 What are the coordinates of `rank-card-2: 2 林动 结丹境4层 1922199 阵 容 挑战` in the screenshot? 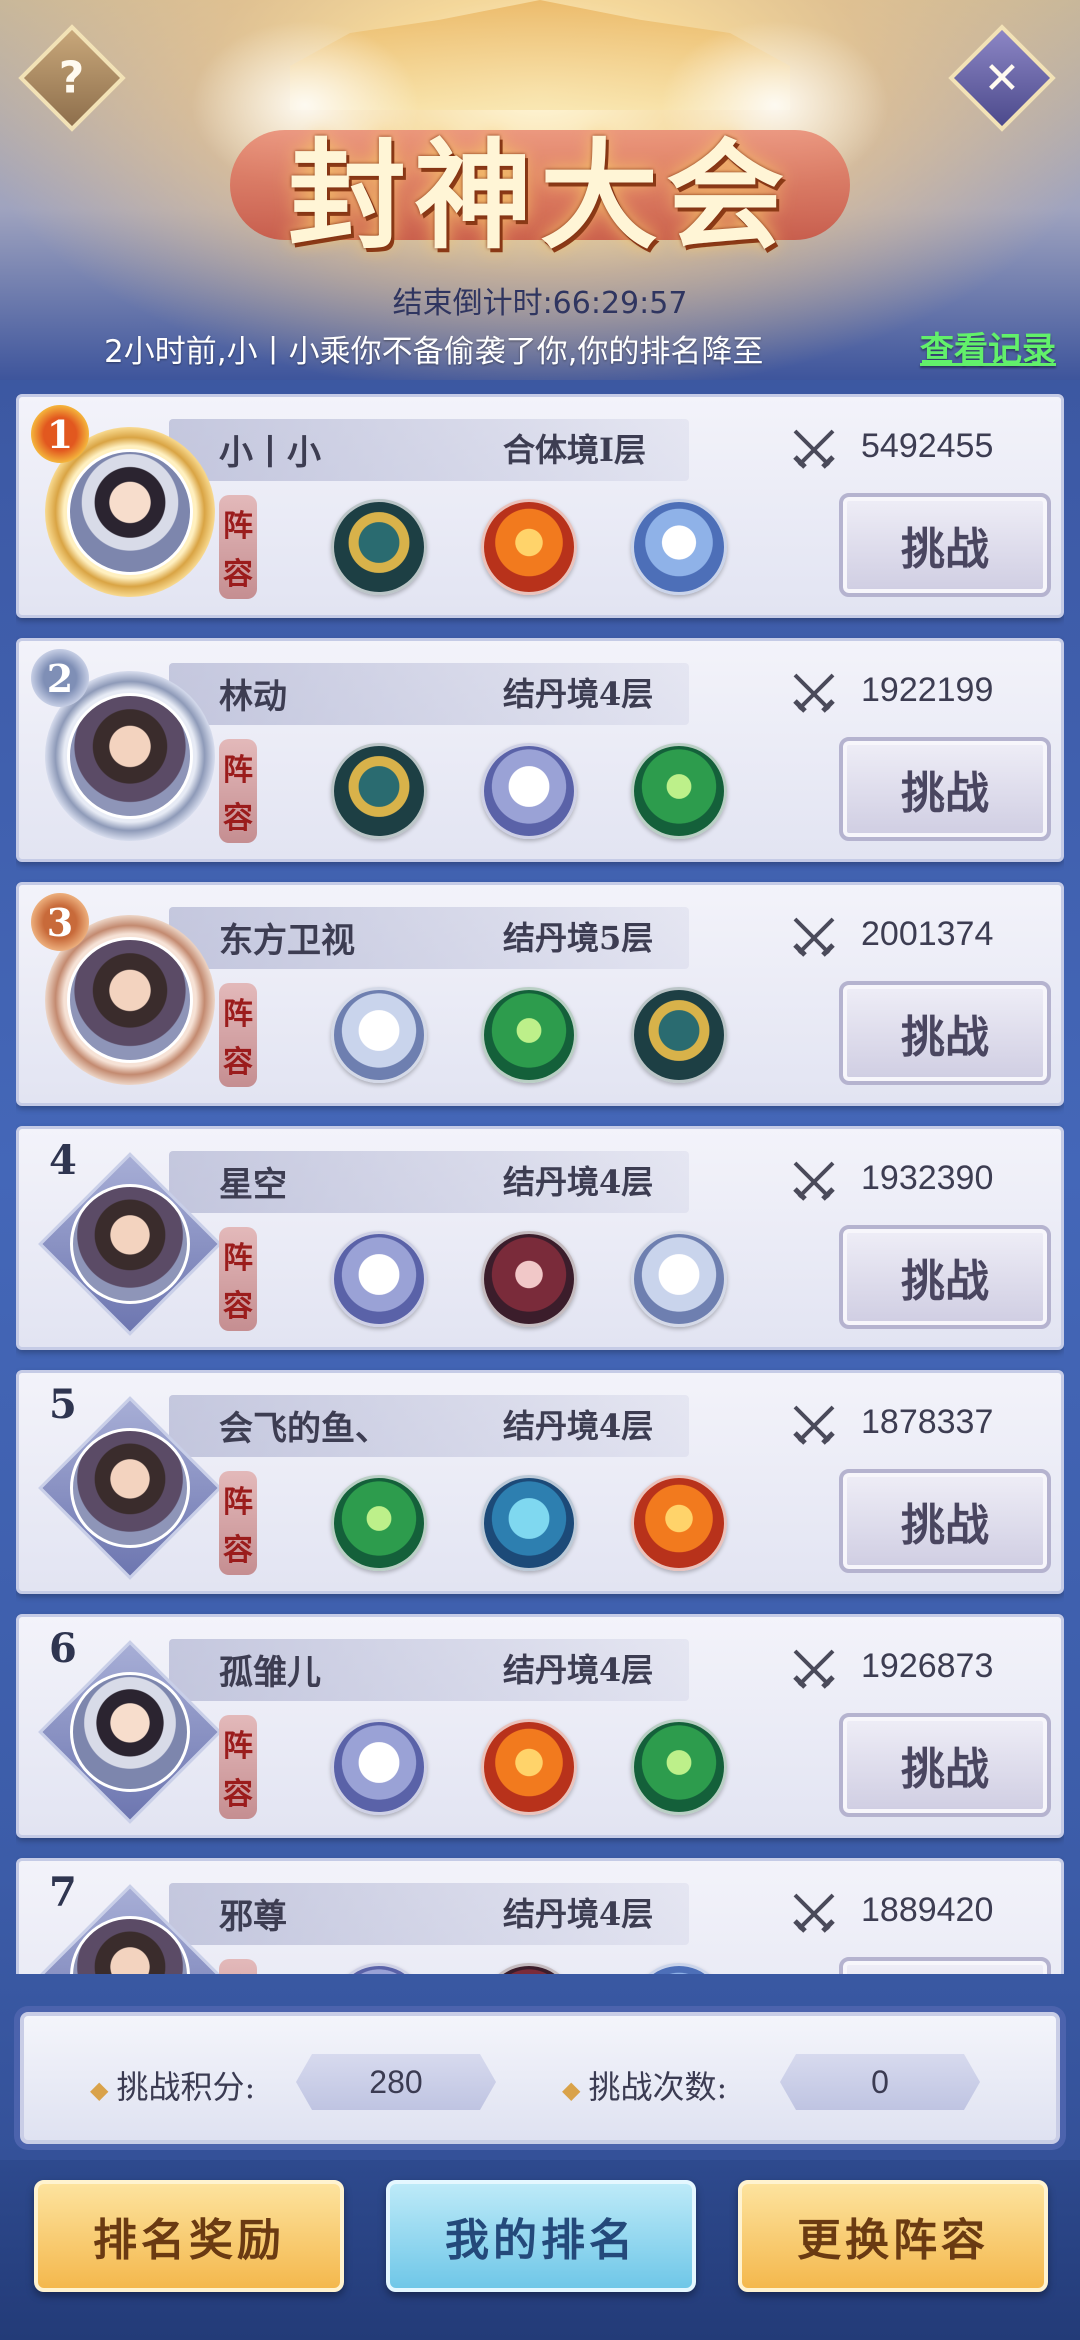 It's located at (540, 750).